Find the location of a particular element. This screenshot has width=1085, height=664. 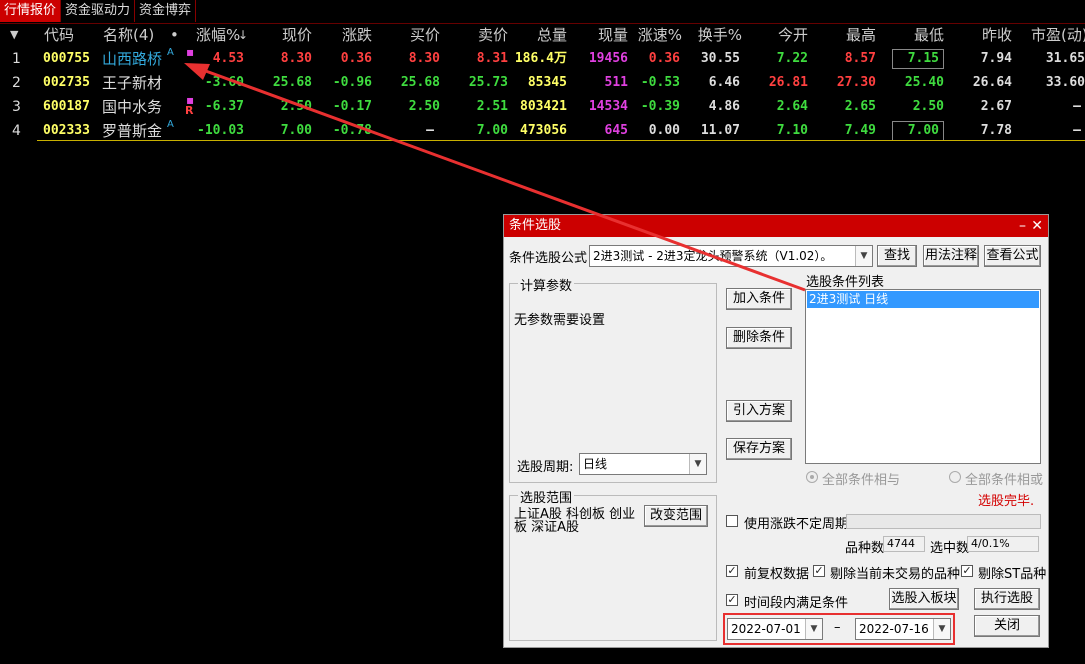

header-pe: 市盈(动) is located at coordinates (1058, 35).